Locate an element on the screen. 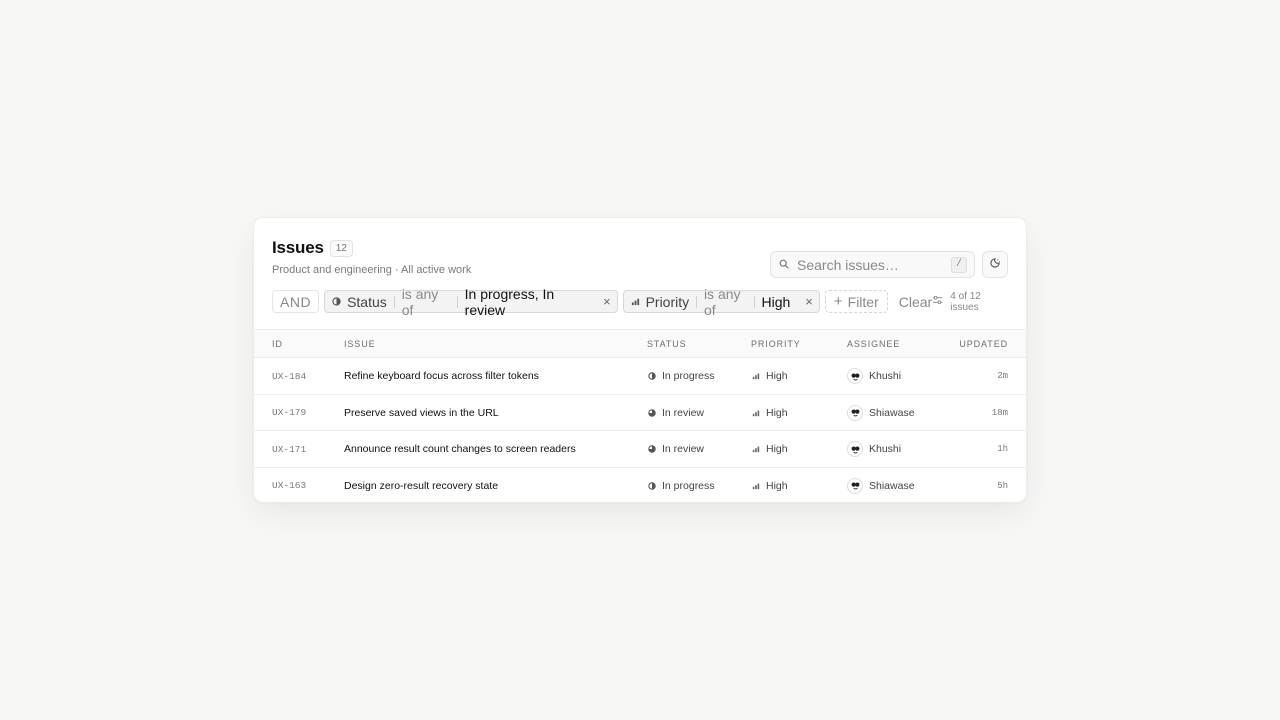 The width and height of the screenshot is (1280, 720). updated-time: 1h is located at coordinates (1002, 449).